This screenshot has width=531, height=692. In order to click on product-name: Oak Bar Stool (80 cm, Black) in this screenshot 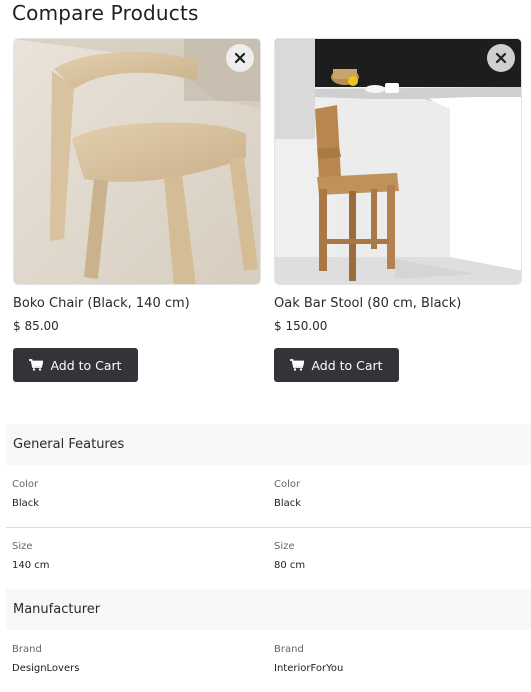, I will do `click(398, 303)`.